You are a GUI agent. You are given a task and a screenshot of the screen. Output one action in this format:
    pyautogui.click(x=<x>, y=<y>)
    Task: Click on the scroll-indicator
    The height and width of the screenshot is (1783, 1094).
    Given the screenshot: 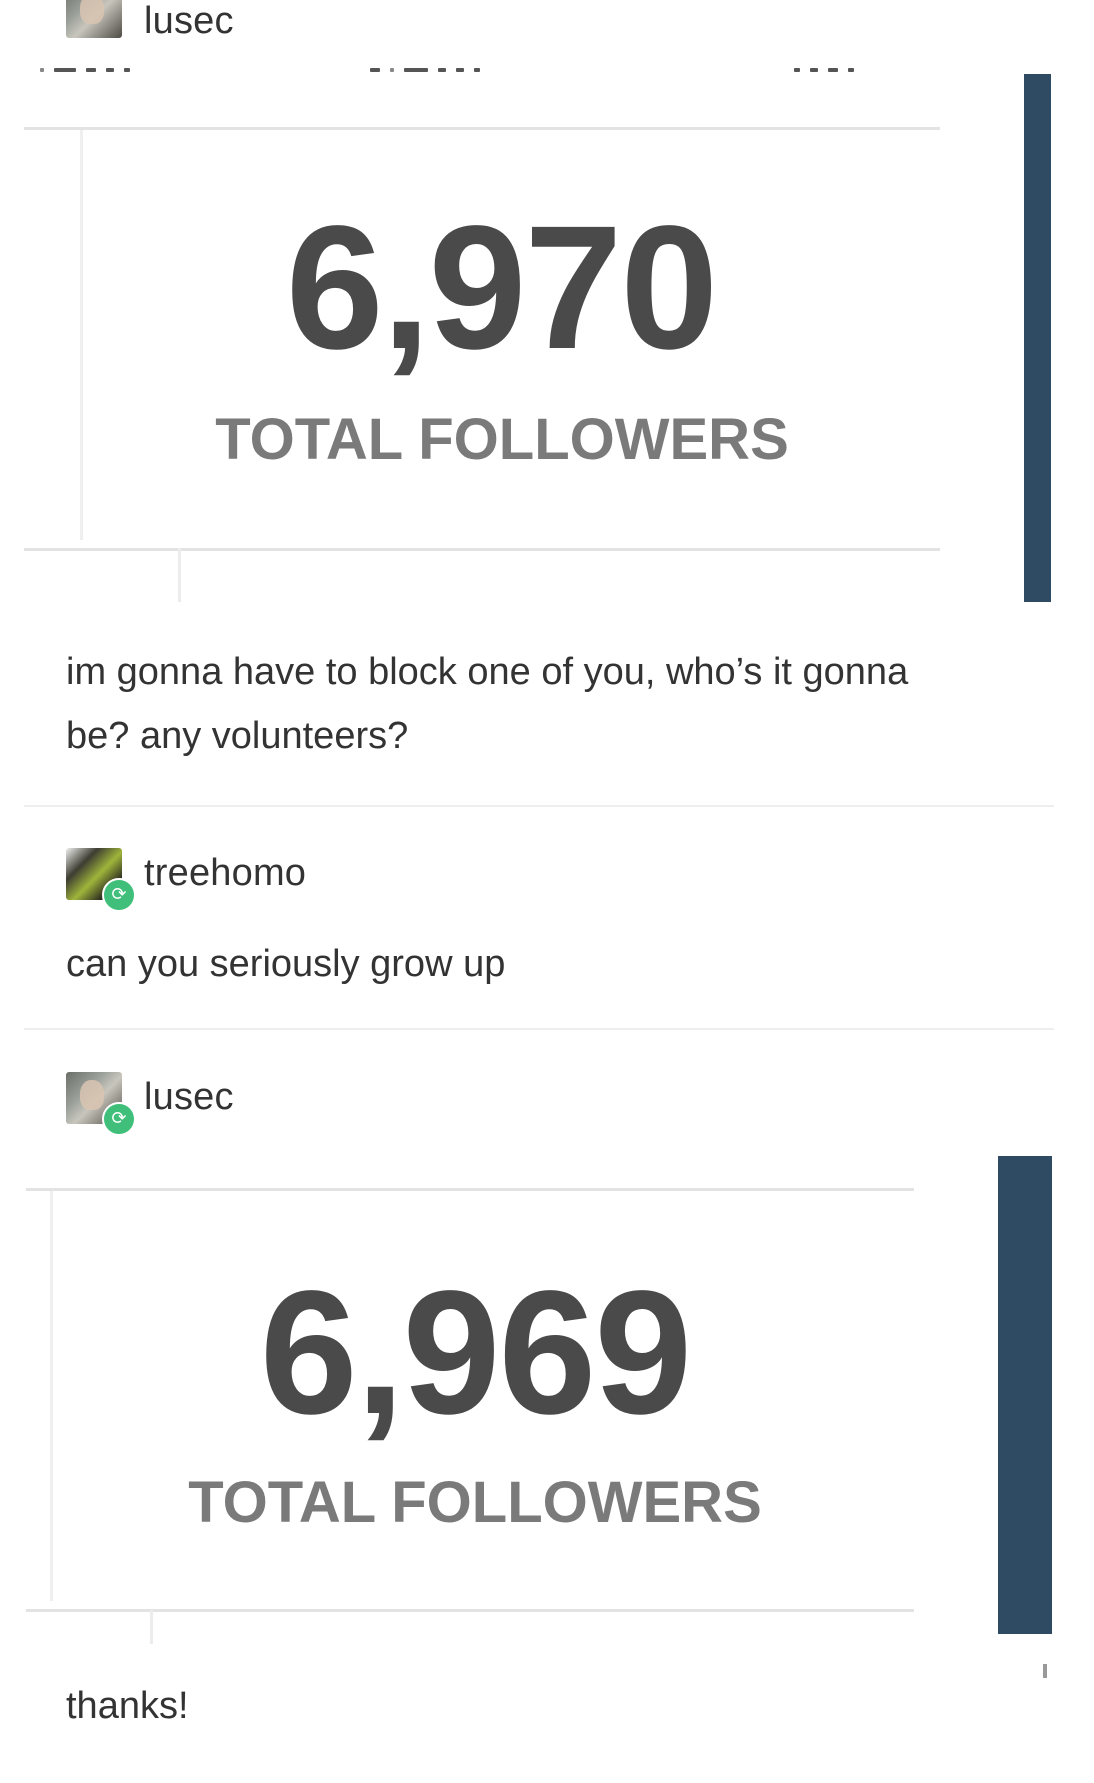 What is the action you would take?
    pyautogui.click(x=1045, y=1671)
    